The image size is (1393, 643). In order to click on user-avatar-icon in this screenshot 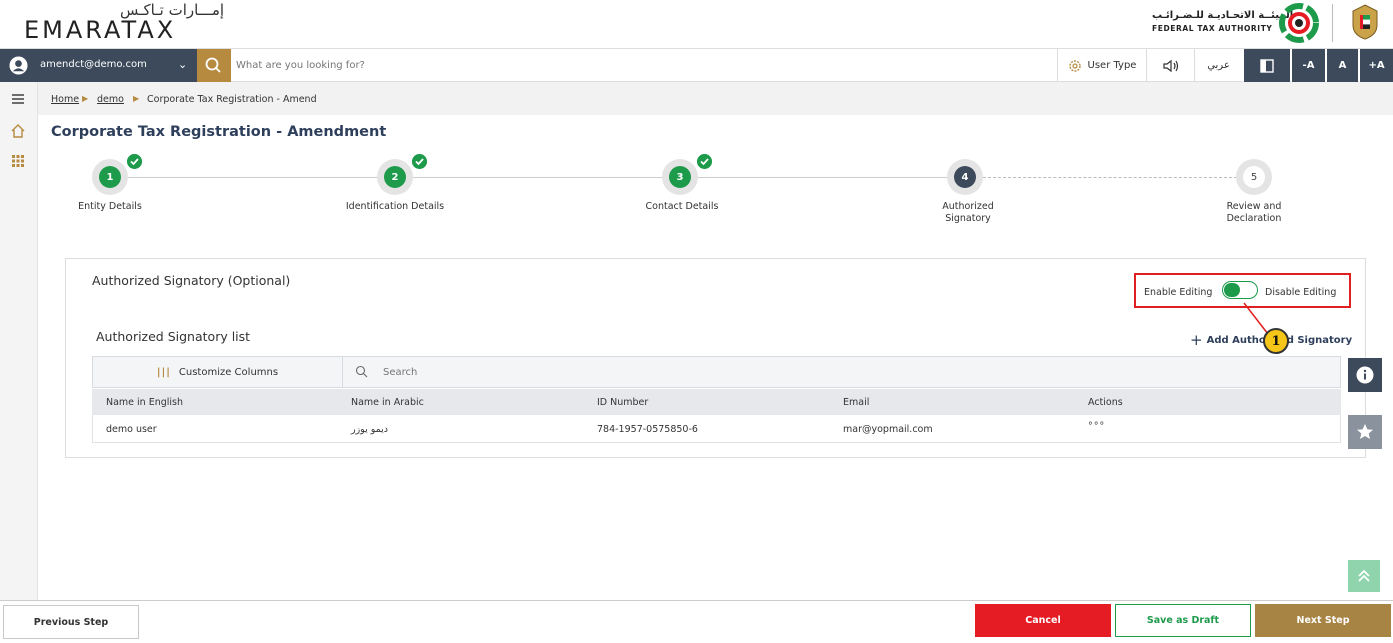, I will do `click(18, 65)`.